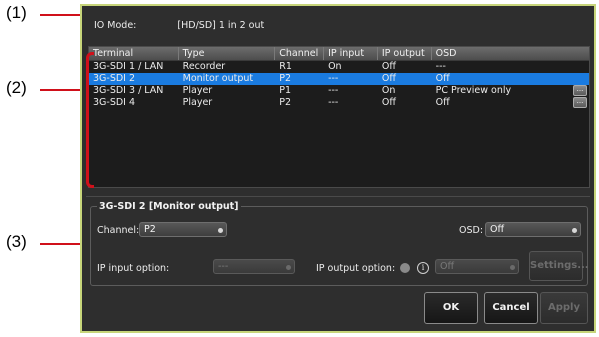 The image size is (599, 337). What do you see at coordinates (440, 66) in the screenshot?
I see `cell-osd: ---` at bounding box center [440, 66].